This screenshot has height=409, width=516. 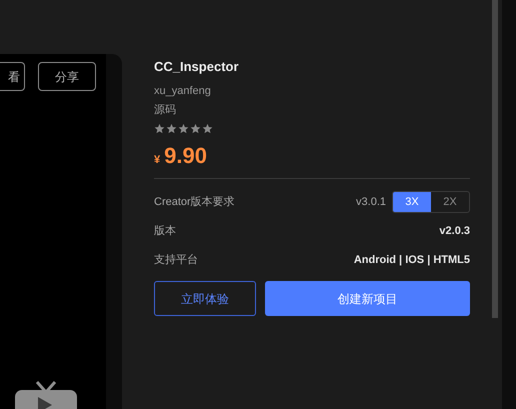 What do you see at coordinates (454, 231) in the screenshot?
I see `spec-value: v2.0.3` at bounding box center [454, 231].